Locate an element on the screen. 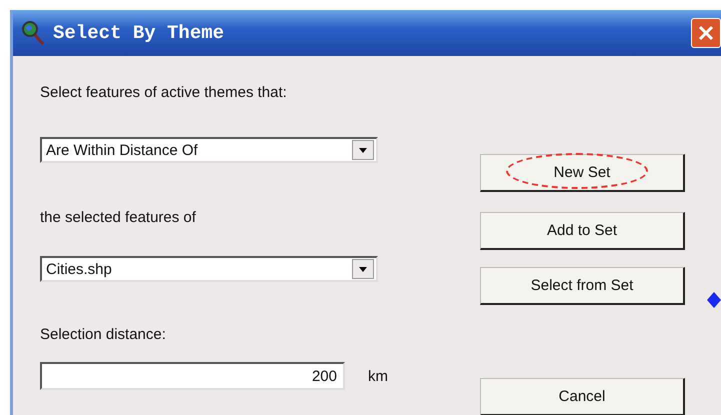 The width and height of the screenshot is (721, 415). field-label: Select features of active themes that: is located at coordinates (163, 93).